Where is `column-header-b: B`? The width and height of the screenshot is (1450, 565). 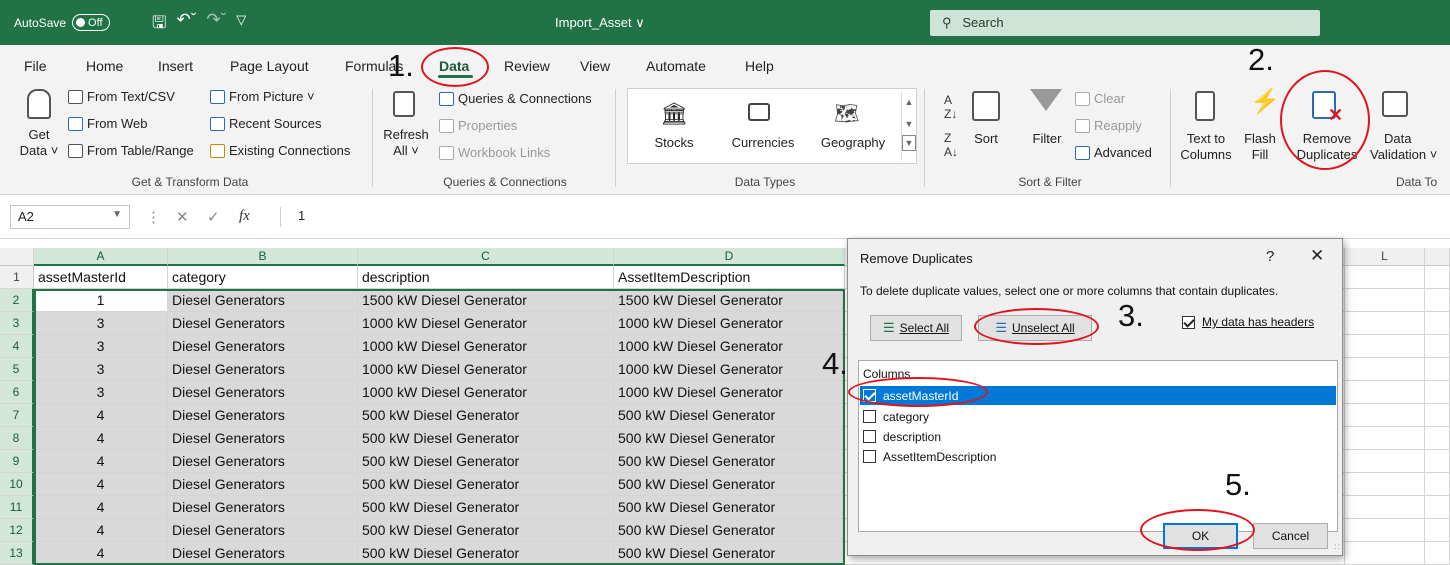
column-header-b: B is located at coordinates (263, 257).